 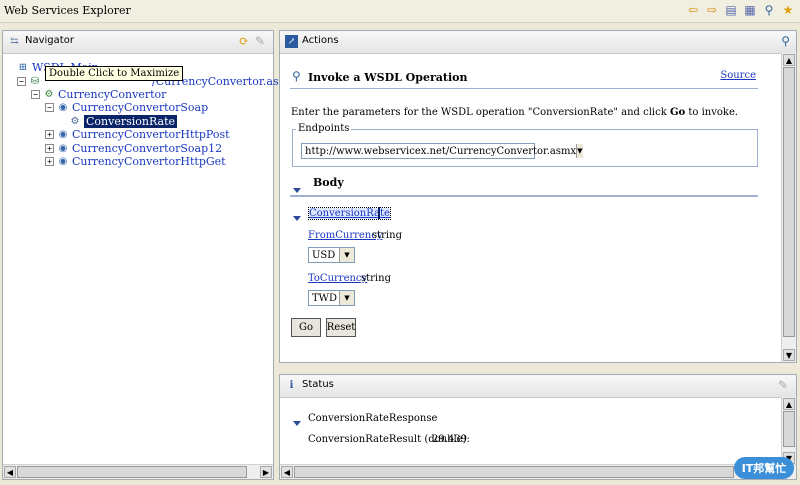 I want to click on tree-item-httppost: + ◉ CurrencyConvertorHttpPost, so click(x=137, y=134).